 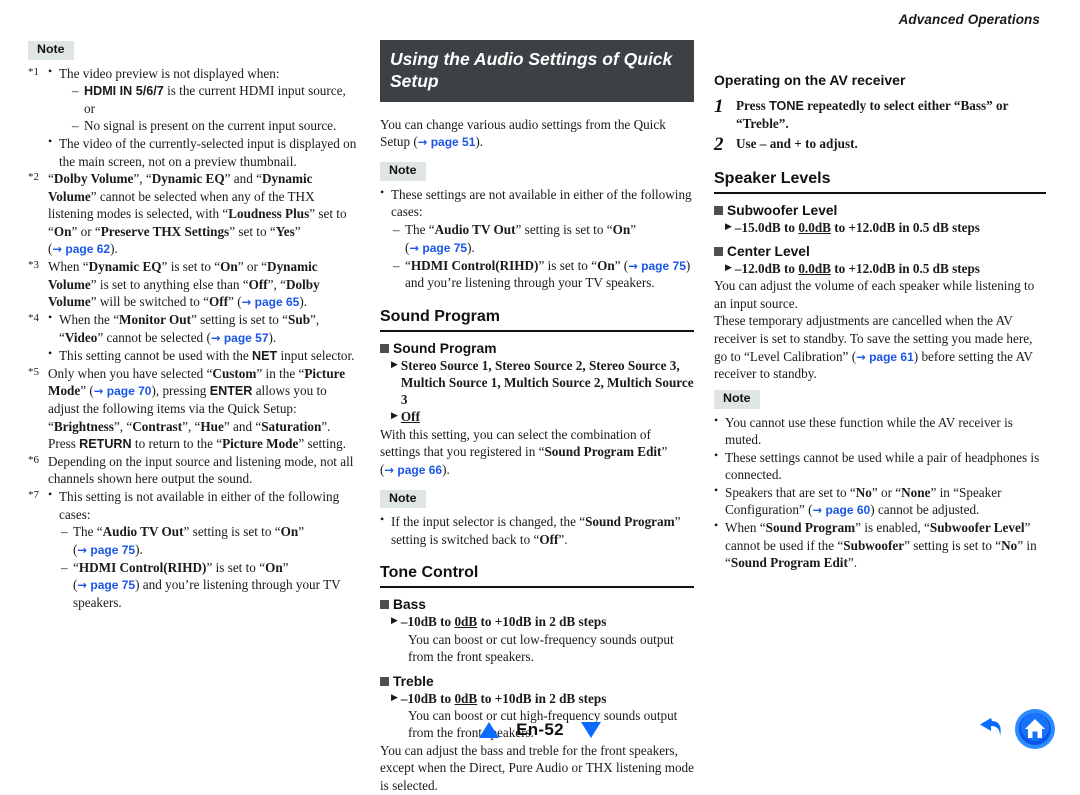 I want to click on step-text: Use – and + to adjust., so click(x=797, y=144).